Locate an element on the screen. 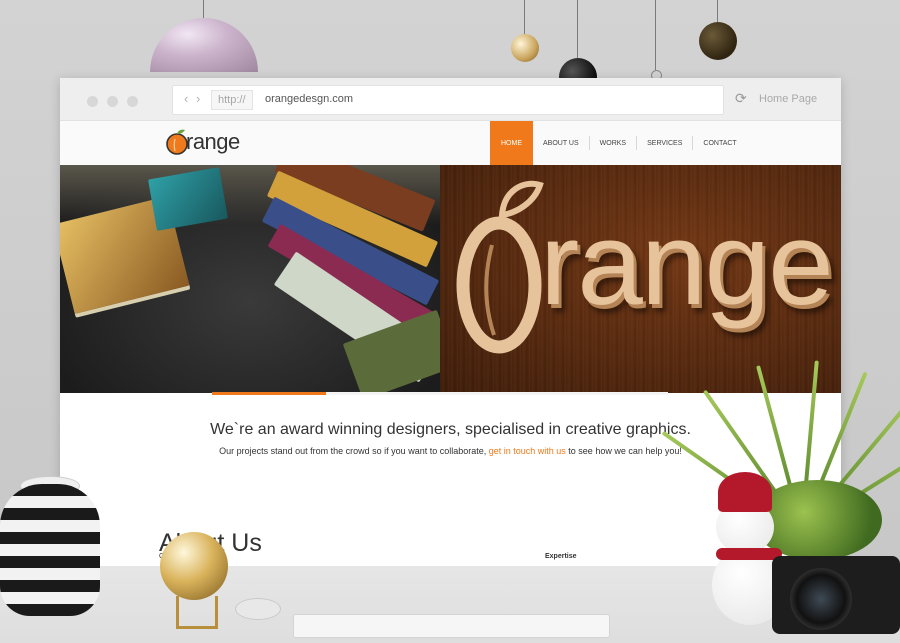 The height and width of the screenshot is (643, 900). chevron-right-icon: › is located at coordinates (198, 98).